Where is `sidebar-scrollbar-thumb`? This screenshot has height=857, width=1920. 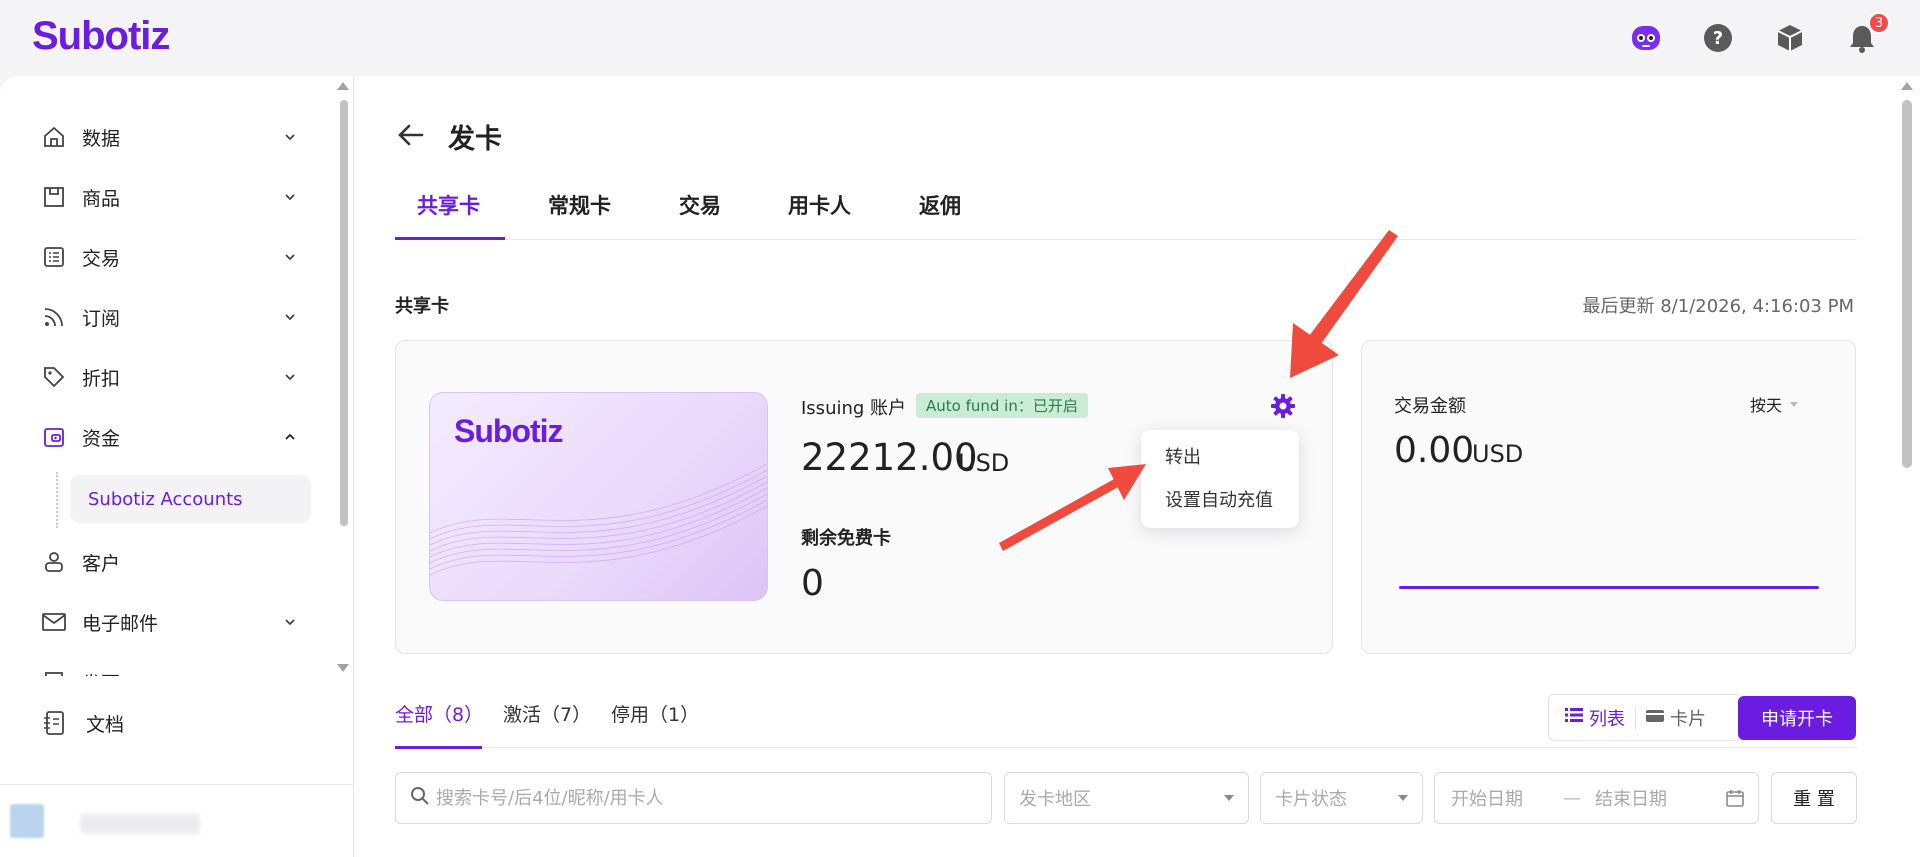 sidebar-scrollbar-thumb is located at coordinates (344, 313).